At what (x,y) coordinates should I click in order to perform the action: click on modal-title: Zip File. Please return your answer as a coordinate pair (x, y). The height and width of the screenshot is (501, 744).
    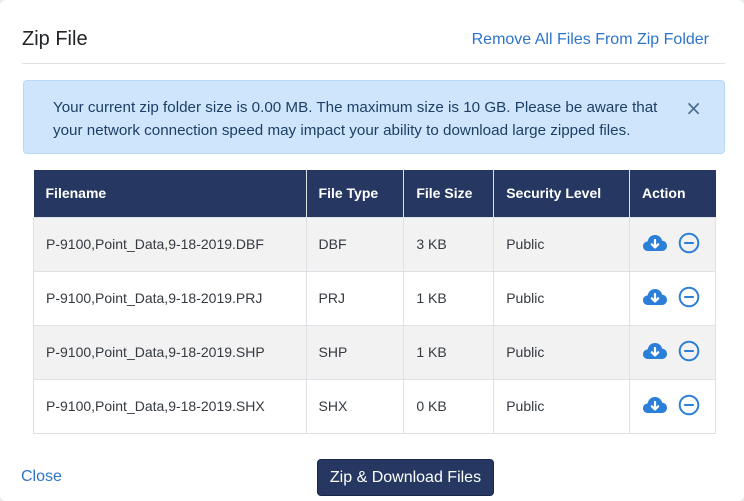
    Looking at the image, I should click on (55, 39).